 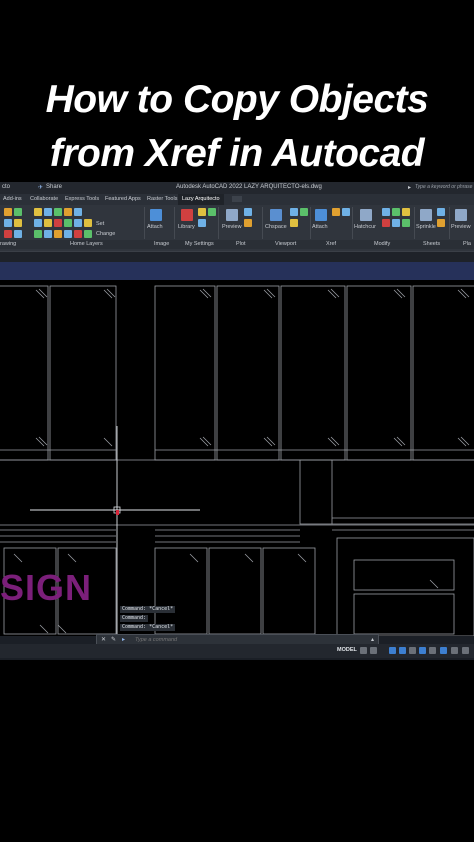 What do you see at coordinates (366, 215) in the screenshot?
I see `hatchcur-icon` at bounding box center [366, 215].